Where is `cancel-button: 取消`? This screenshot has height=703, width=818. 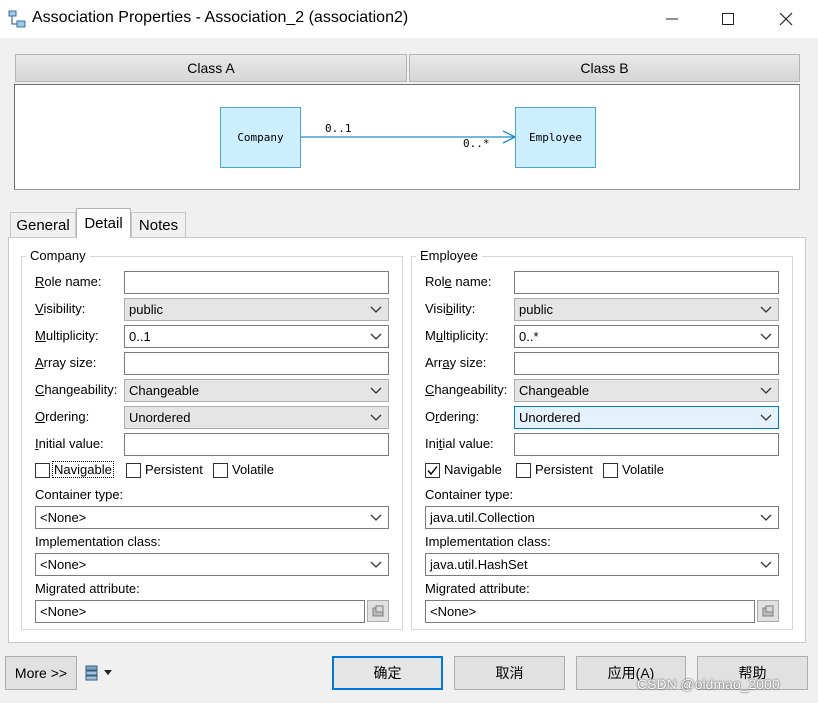
cancel-button: 取消 is located at coordinates (509, 673).